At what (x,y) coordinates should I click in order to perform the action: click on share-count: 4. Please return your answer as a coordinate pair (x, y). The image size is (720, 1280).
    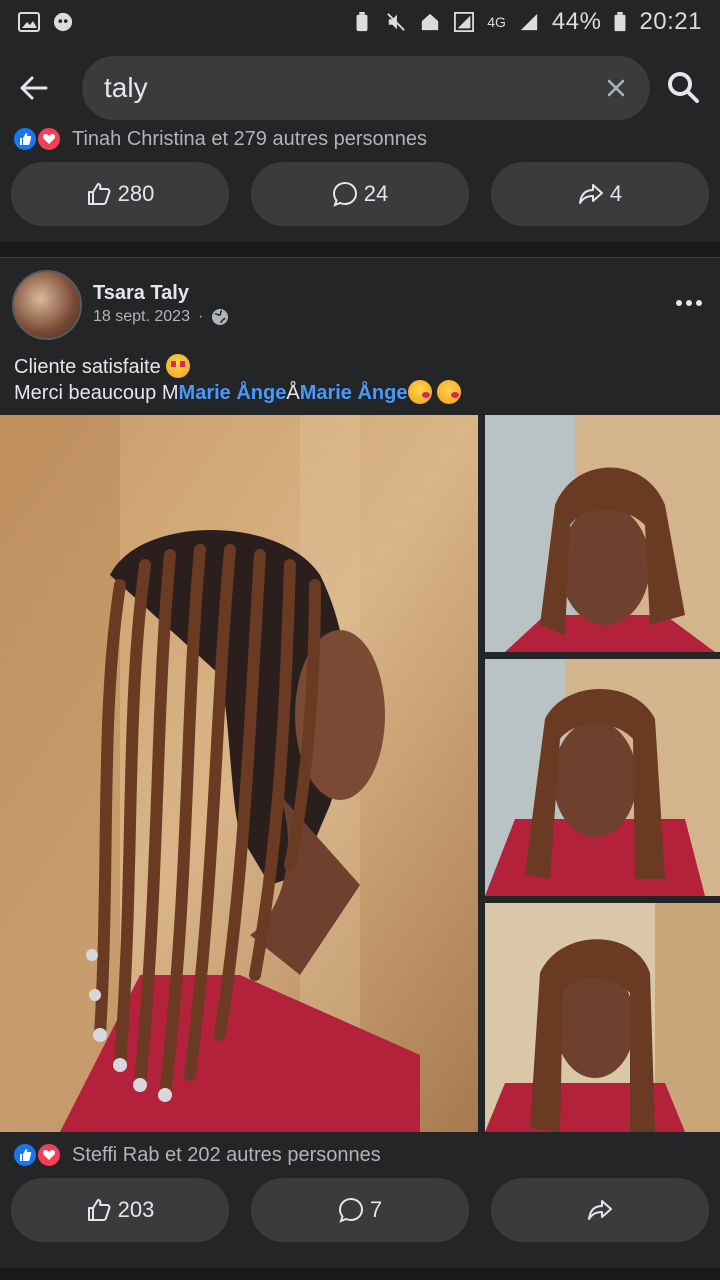
    Looking at the image, I should click on (616, 193).